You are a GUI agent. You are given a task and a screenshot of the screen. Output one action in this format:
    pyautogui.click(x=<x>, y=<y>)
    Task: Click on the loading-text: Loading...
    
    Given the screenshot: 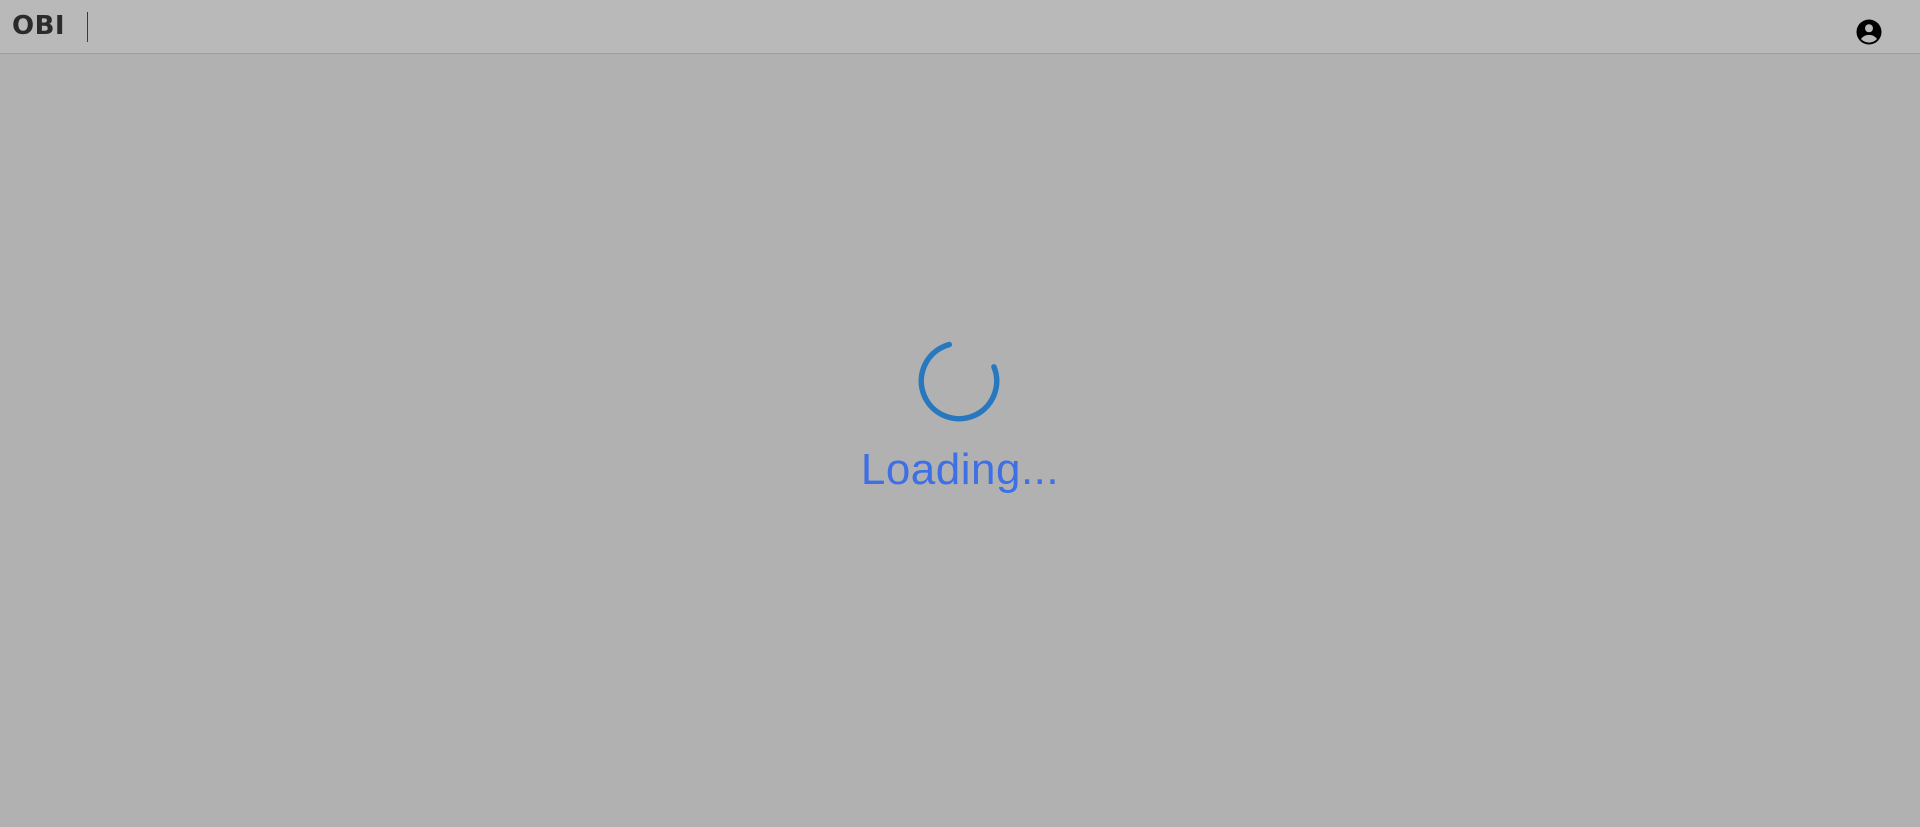 What is the action you would take?
    pyautogui.click(x=960, y=469)
    